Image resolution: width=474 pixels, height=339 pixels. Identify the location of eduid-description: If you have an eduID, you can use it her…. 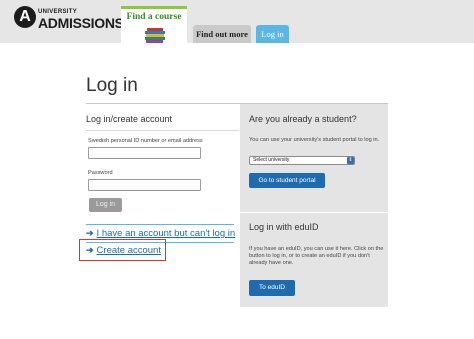
(316, 256).